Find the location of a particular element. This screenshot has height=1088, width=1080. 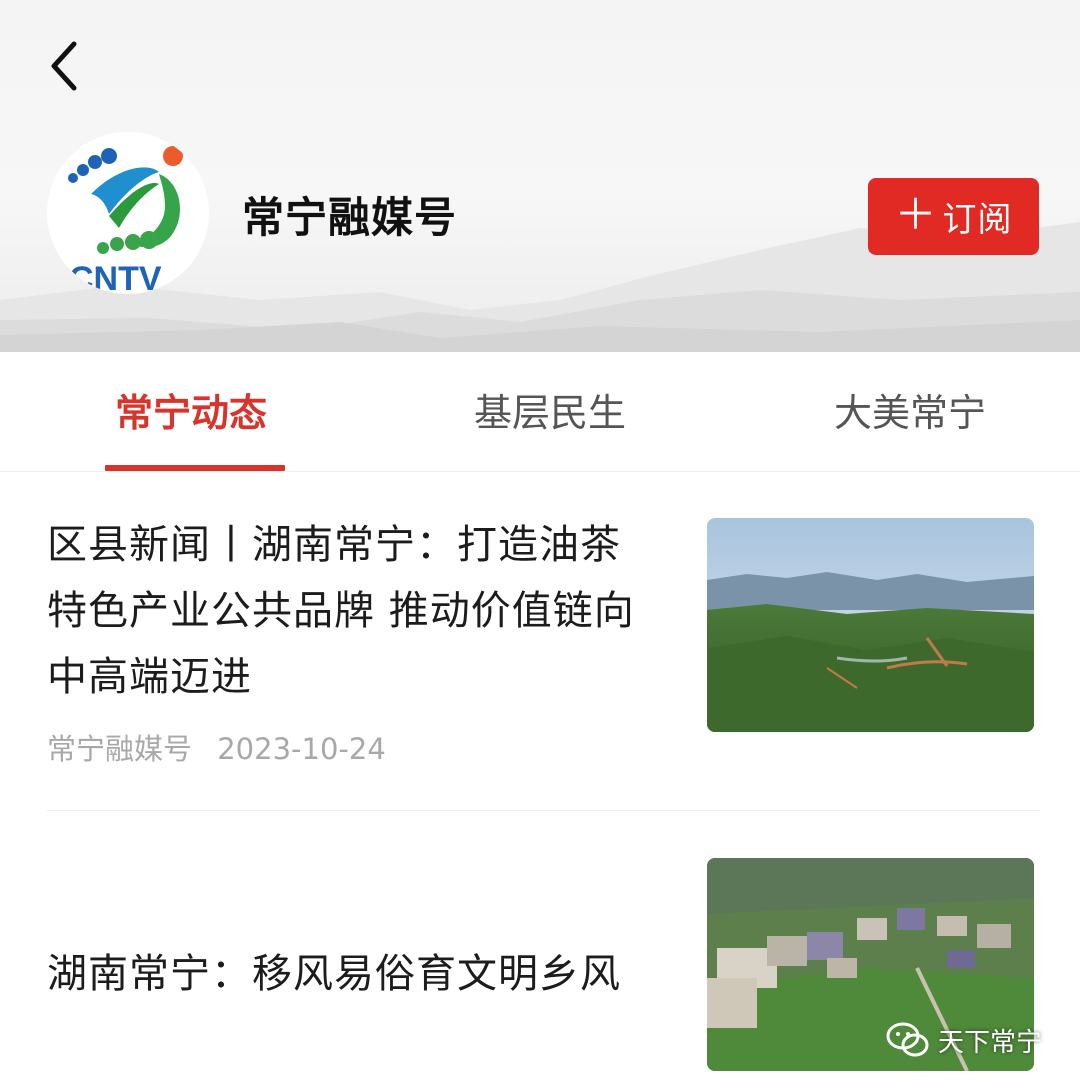

tea-hills-photo is located at coordinates (870, 625).